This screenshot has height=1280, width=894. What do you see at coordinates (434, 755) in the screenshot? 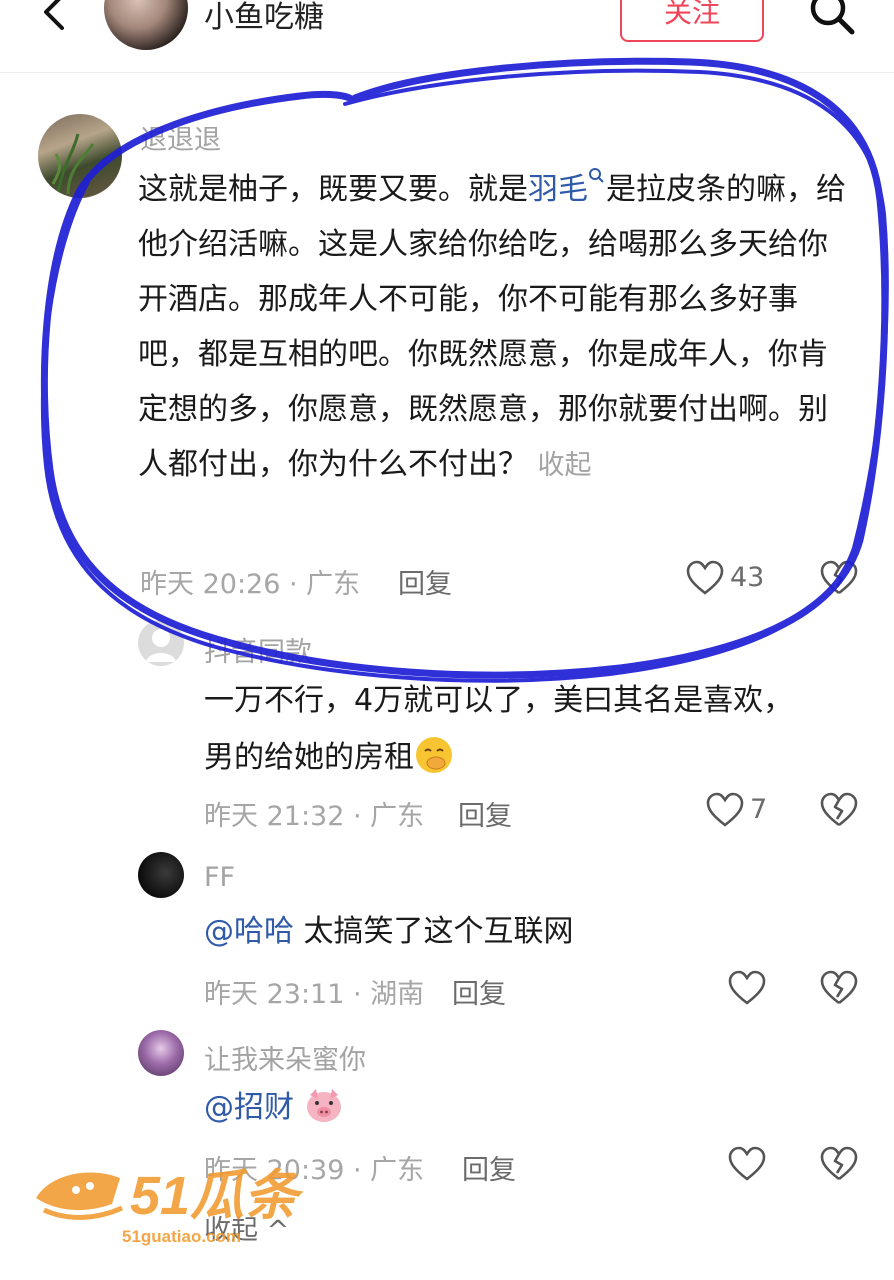
I see `shy-face-emoji-icon` at bounding box center [434, 755].